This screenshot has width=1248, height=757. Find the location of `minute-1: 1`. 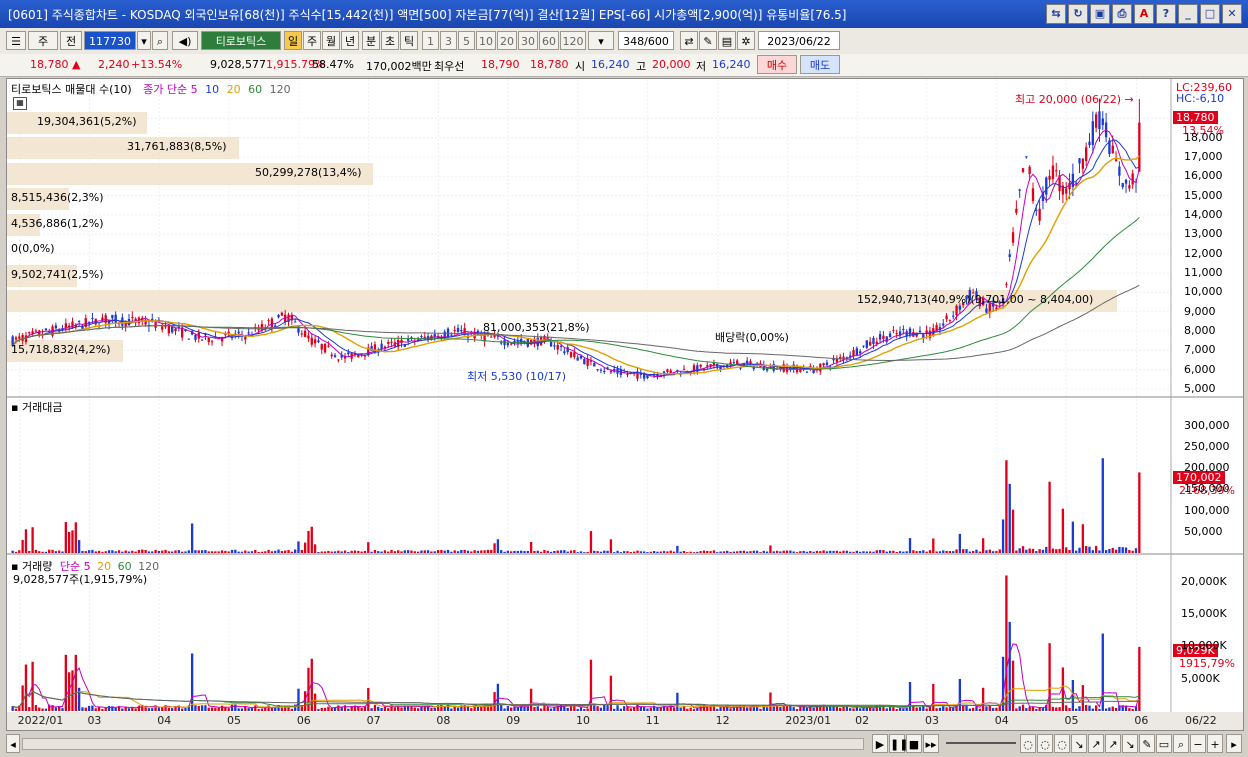

minute-1: 1 is located at coordinates (430, 40).